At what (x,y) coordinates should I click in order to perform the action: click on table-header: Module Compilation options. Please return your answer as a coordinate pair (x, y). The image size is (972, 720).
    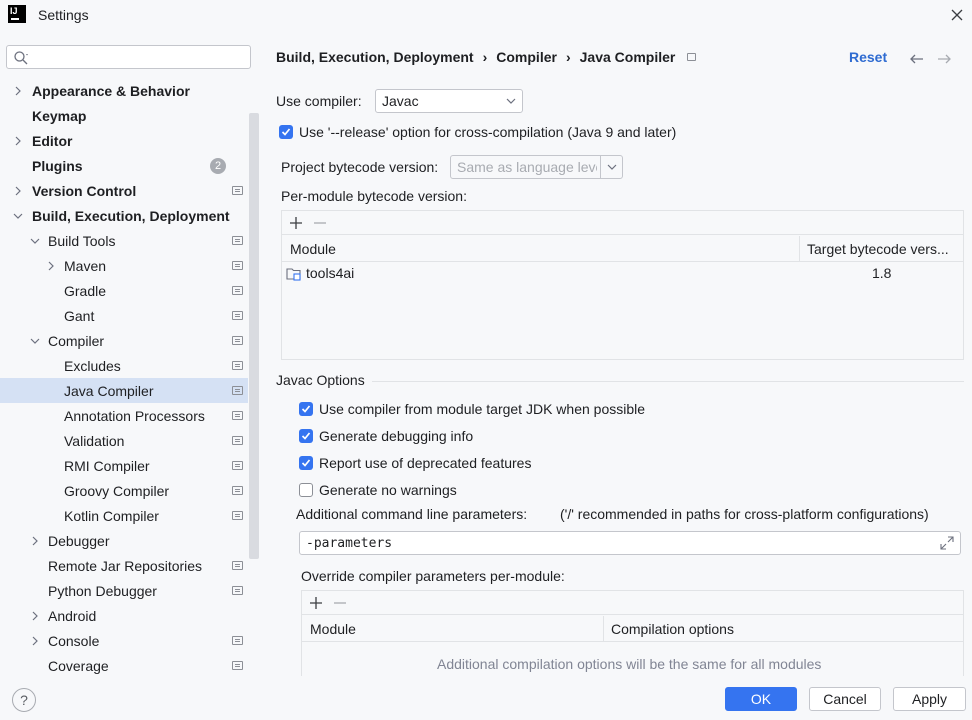
    Looking at the image, I should click on (632, 629).